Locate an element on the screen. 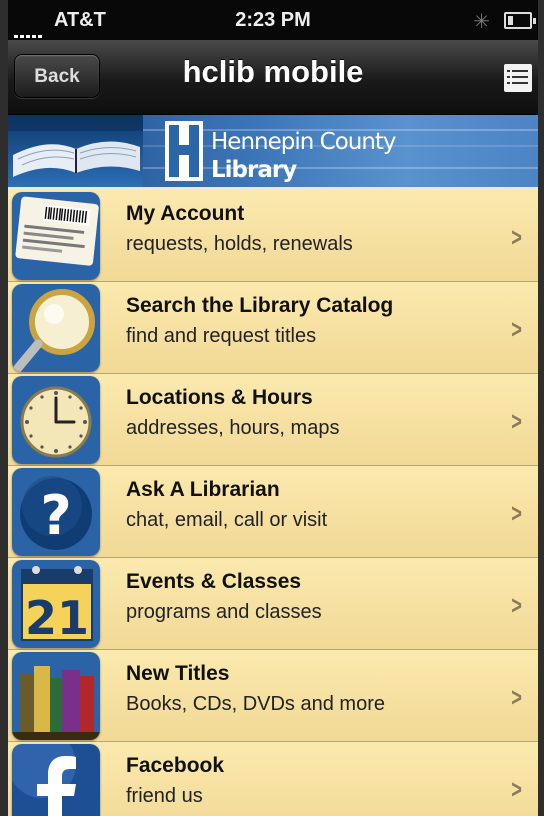 The image size is (544, 816). library-card-icon is located at coordinates (56, 236).